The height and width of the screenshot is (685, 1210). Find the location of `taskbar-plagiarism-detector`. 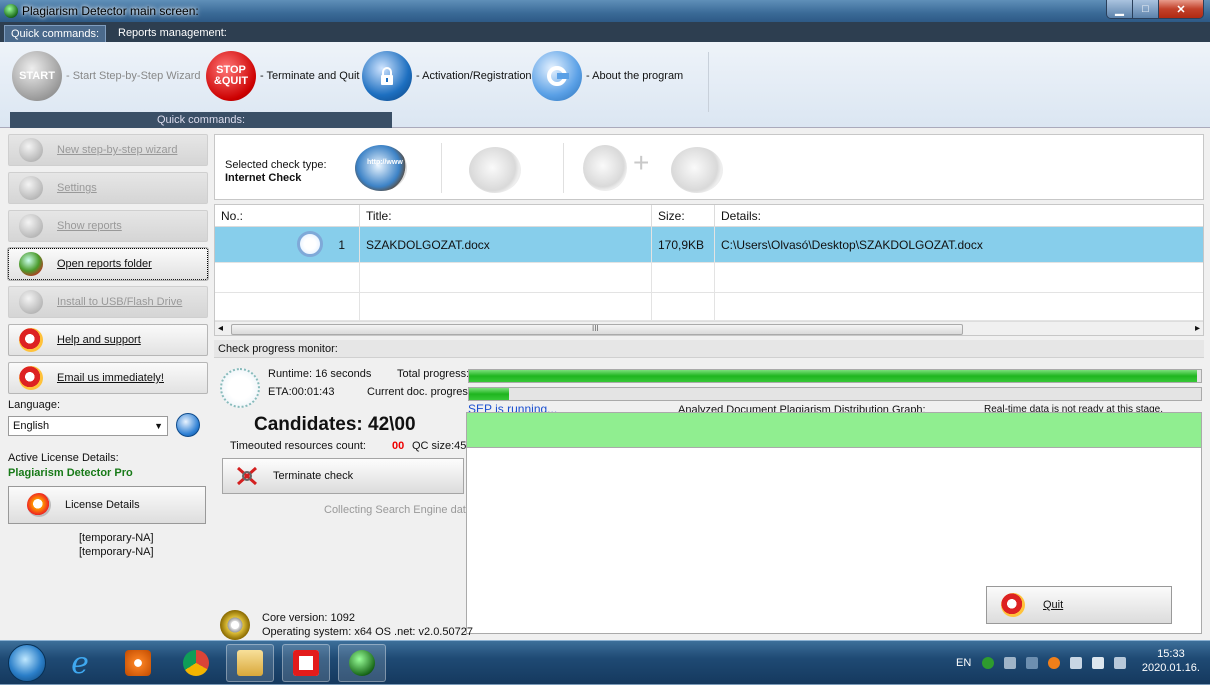

taskbar-plagiarism-detector is located at coordinates (362, 663).